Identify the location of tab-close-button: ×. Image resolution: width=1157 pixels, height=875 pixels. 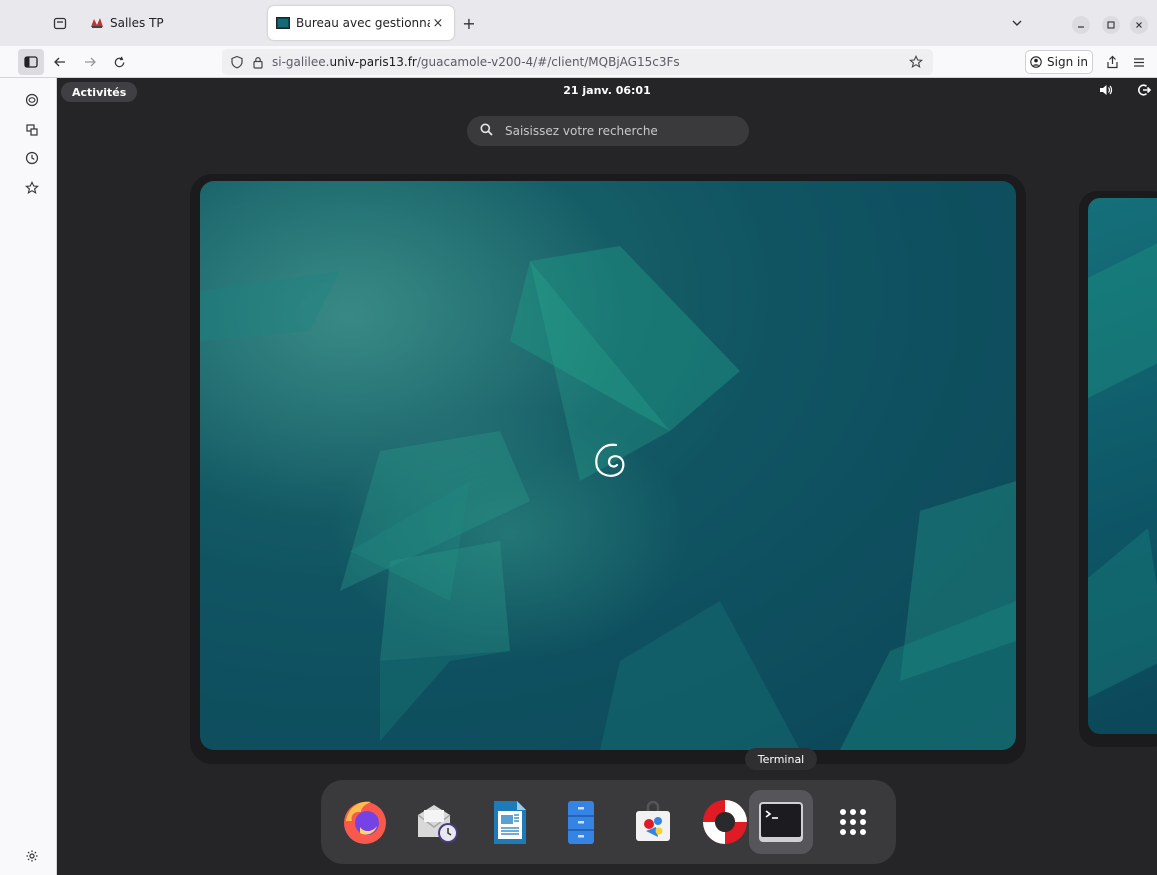
(438, 23).